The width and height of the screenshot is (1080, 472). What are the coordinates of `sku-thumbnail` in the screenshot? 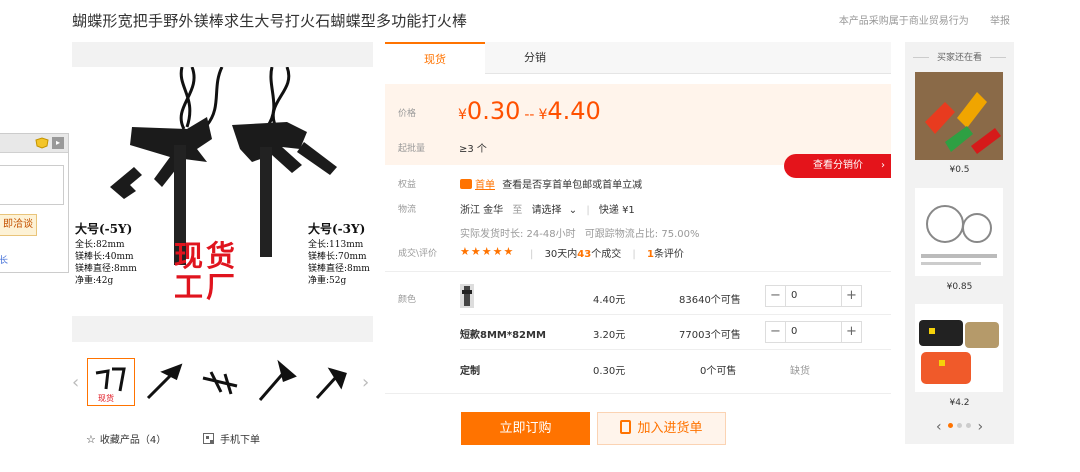 It's located at (467, 296).